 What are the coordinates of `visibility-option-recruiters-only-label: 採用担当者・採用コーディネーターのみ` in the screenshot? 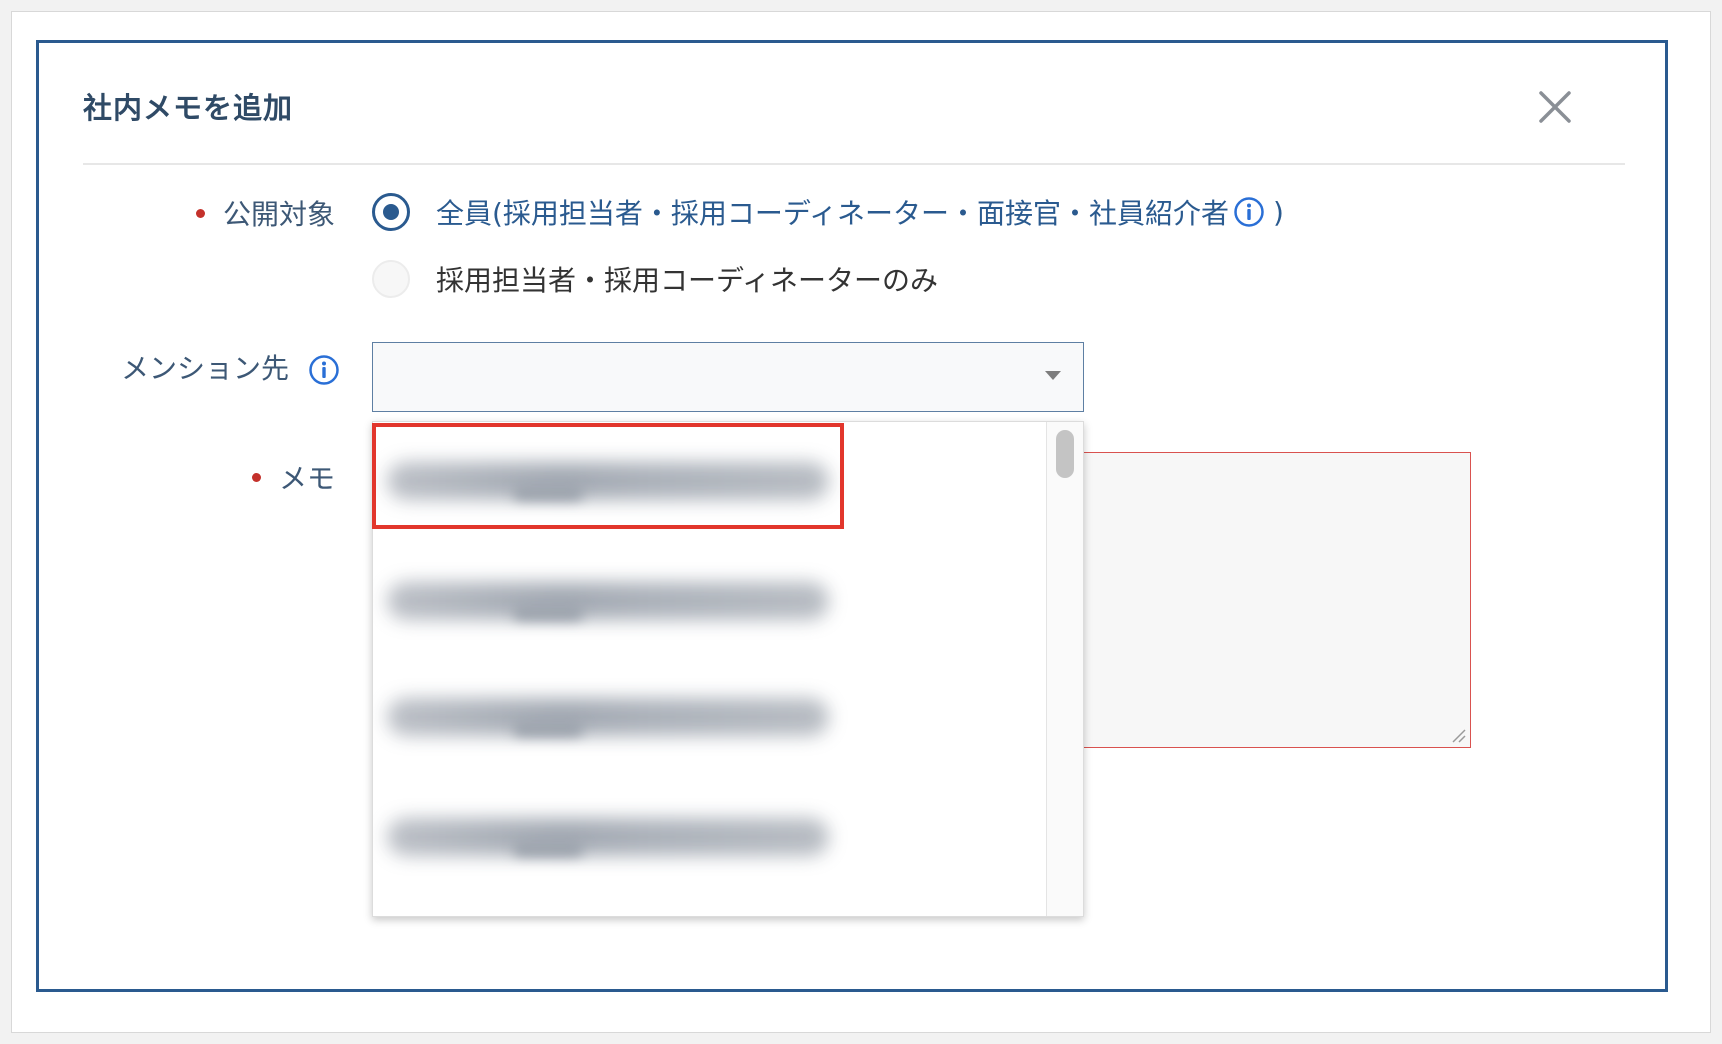 It's located at (687, 280).